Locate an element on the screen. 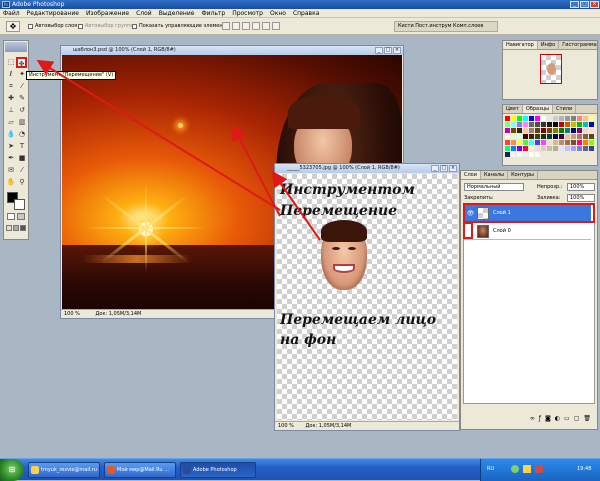 This screenshot has height=481, width=600. shape-tool-icon: ■ is located at coordinates (22, 158).